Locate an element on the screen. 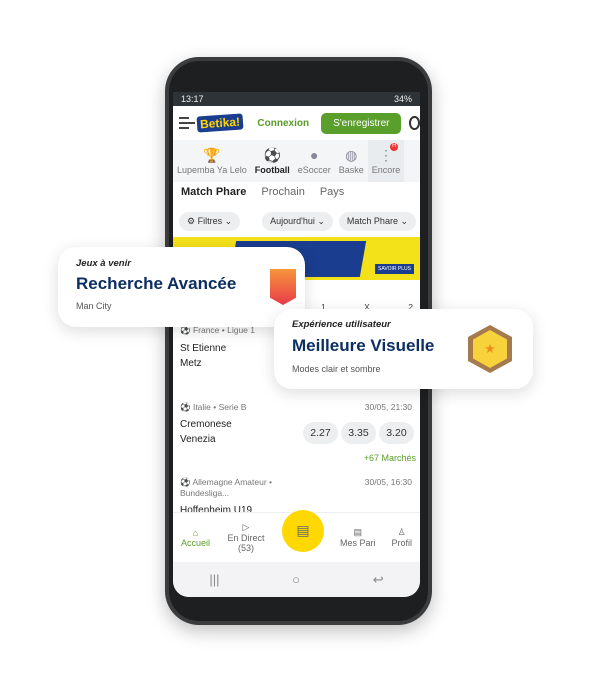 The image size is (600, 680). home-team: St Etienne is located at coordinates (203, 348).